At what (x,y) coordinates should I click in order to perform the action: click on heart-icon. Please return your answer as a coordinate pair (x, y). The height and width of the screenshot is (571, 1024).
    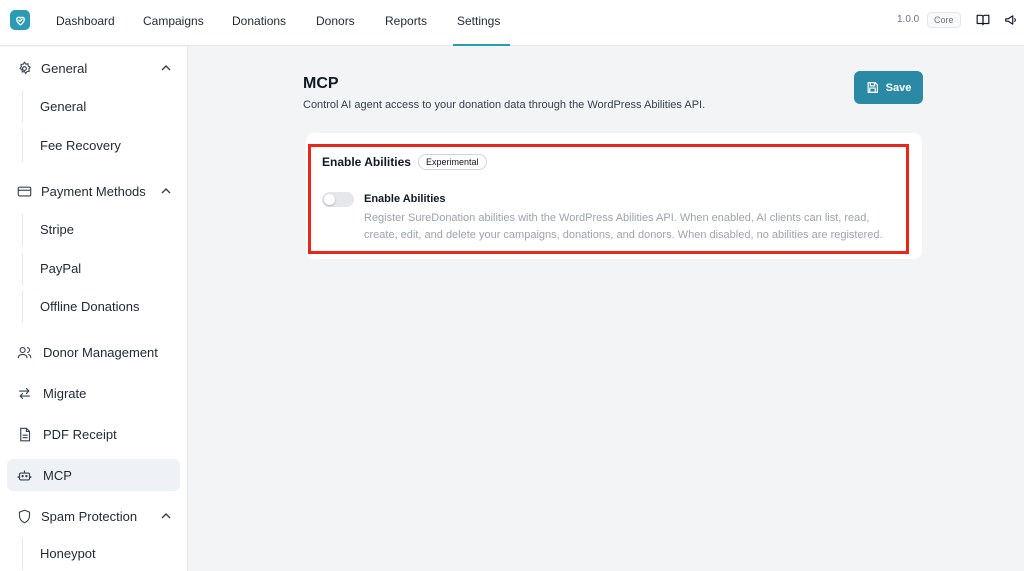
    Looking at the image, I should click on (20, 20).